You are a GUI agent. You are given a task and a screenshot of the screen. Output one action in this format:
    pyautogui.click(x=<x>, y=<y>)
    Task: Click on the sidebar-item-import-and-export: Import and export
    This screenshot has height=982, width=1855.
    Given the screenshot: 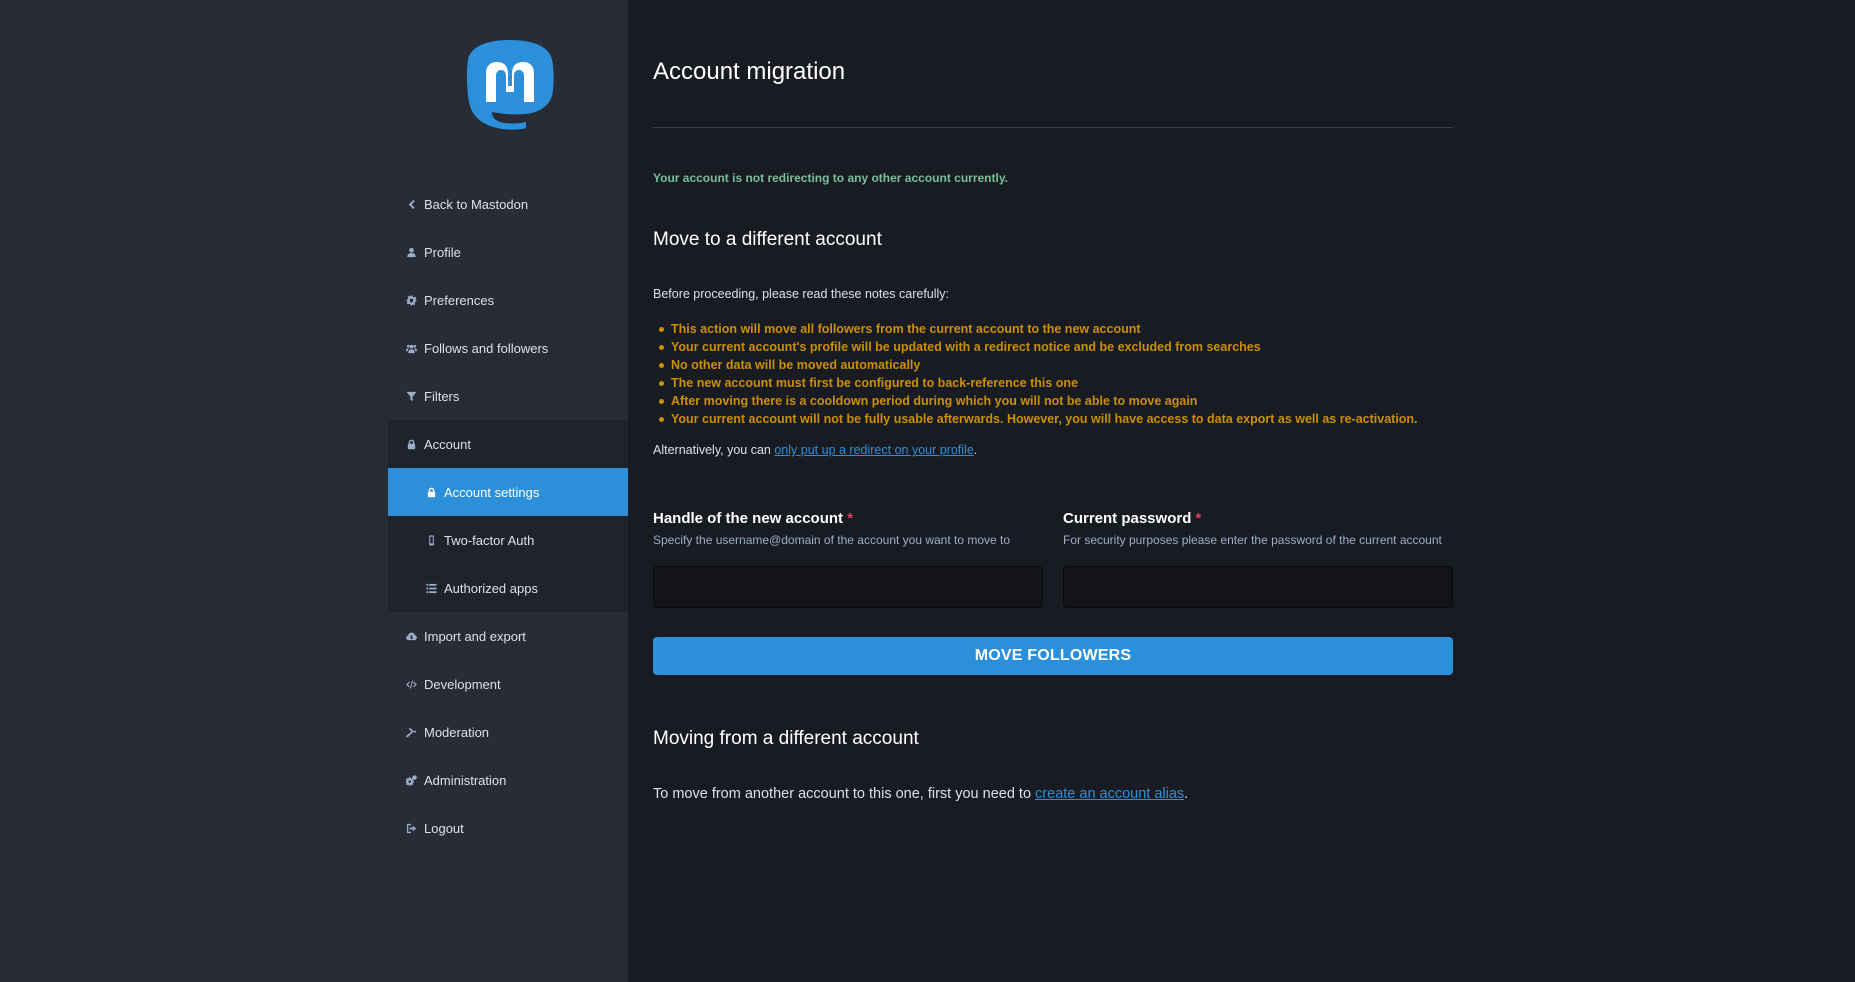 What is the action you would take?
    pyautogui.click(x=508, y=636)
    